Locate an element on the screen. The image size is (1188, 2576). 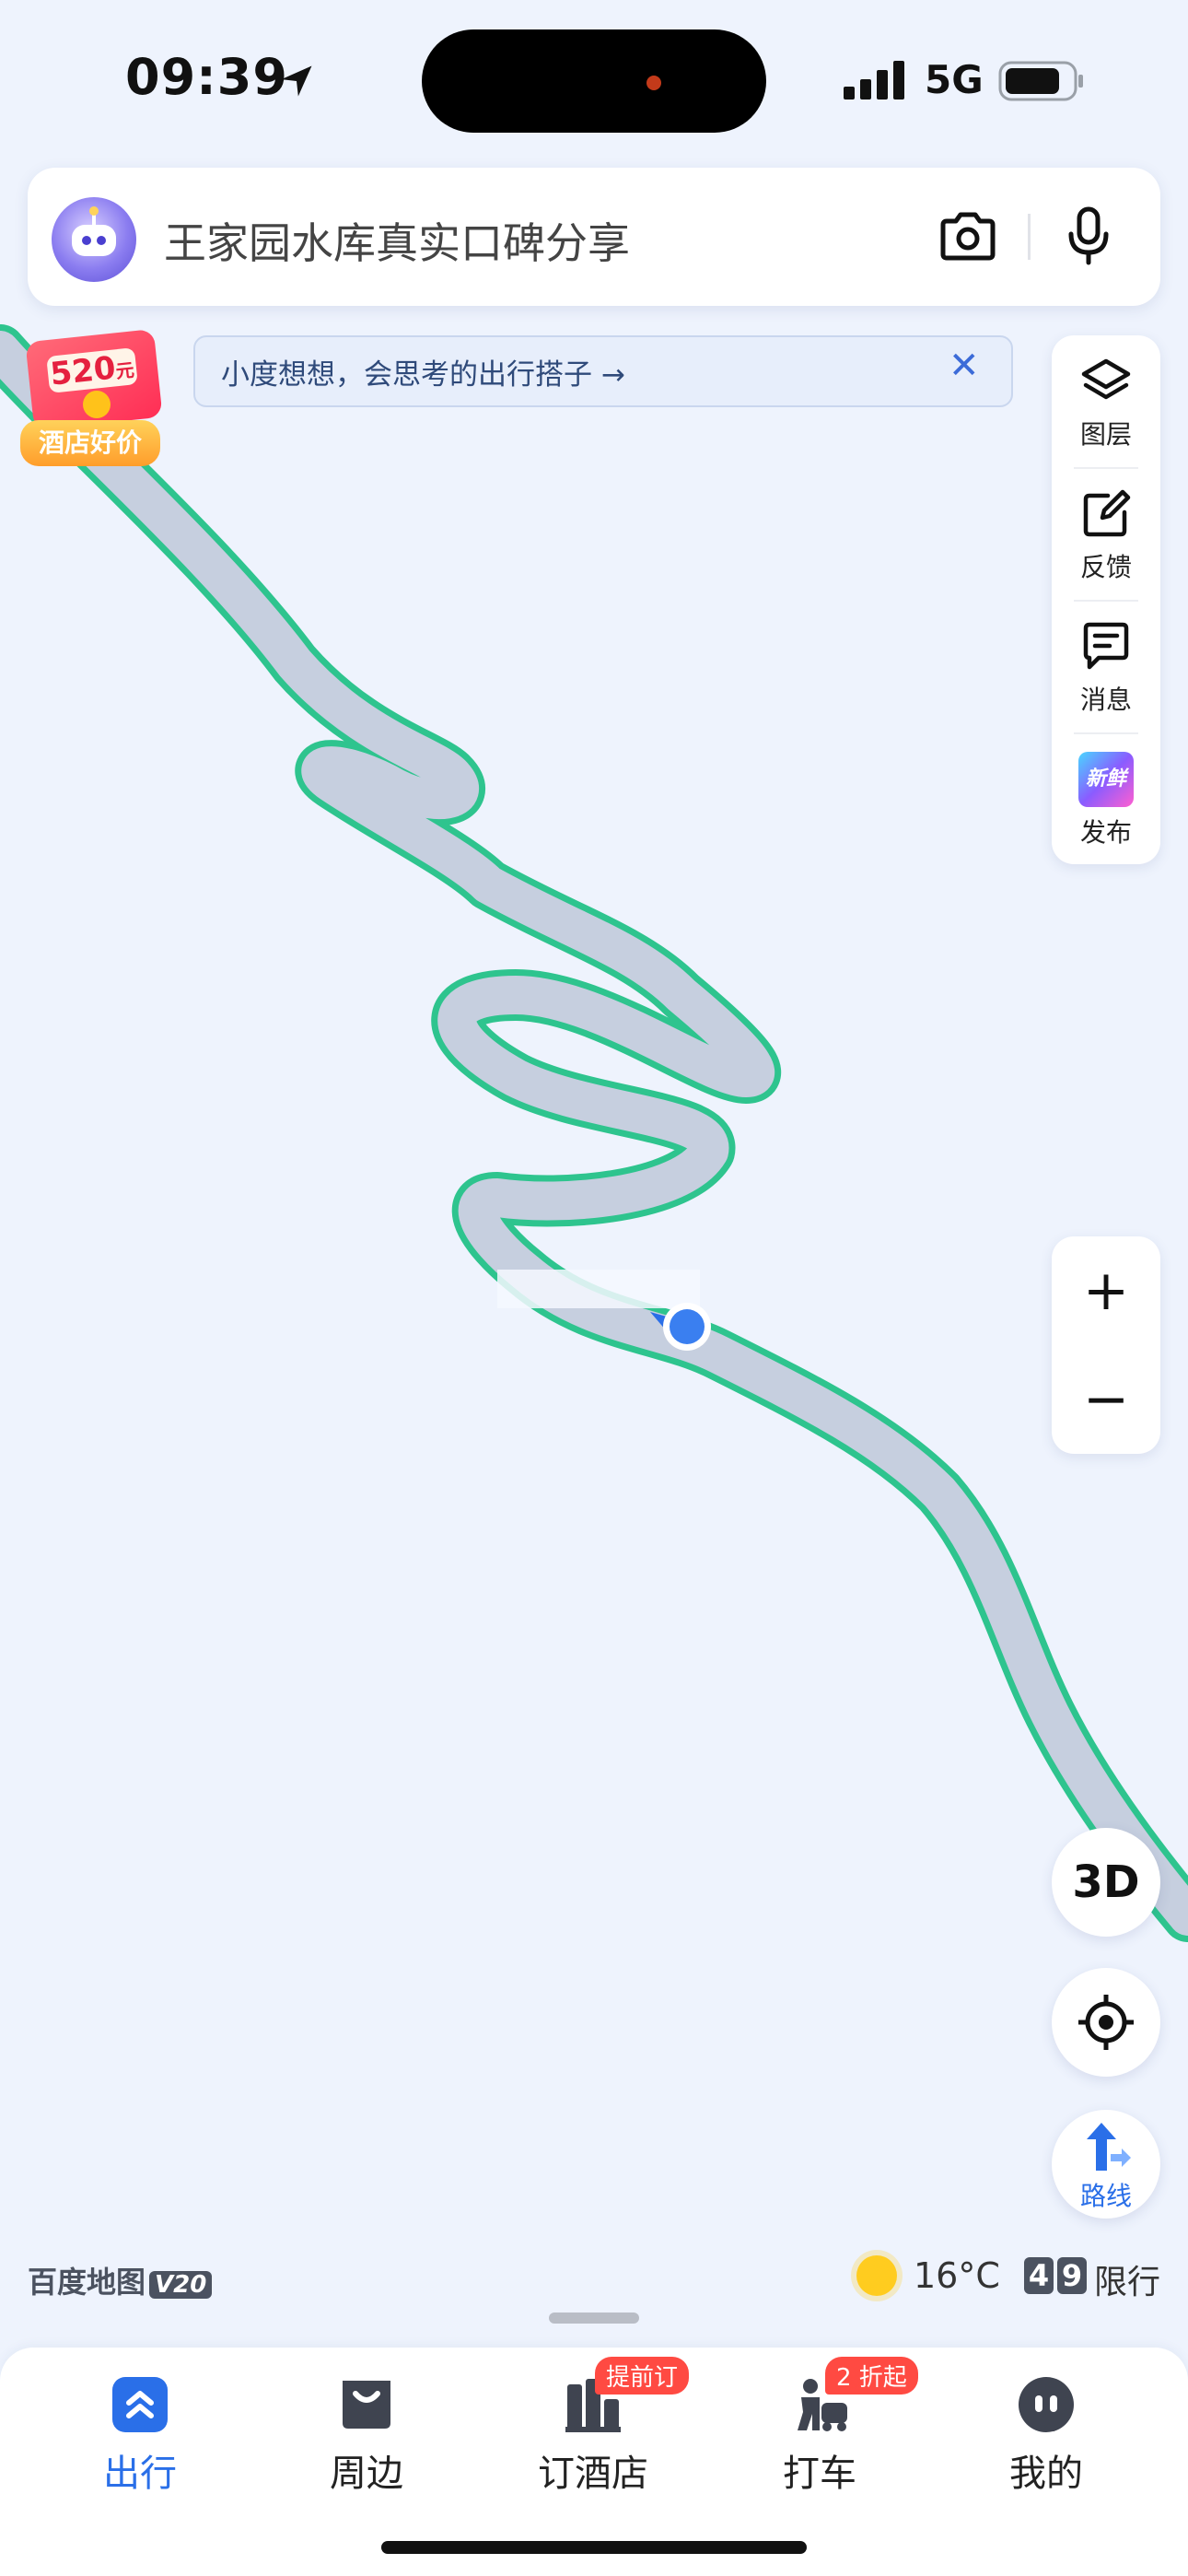
locate-icon is located at coordinates (1106, 2022).